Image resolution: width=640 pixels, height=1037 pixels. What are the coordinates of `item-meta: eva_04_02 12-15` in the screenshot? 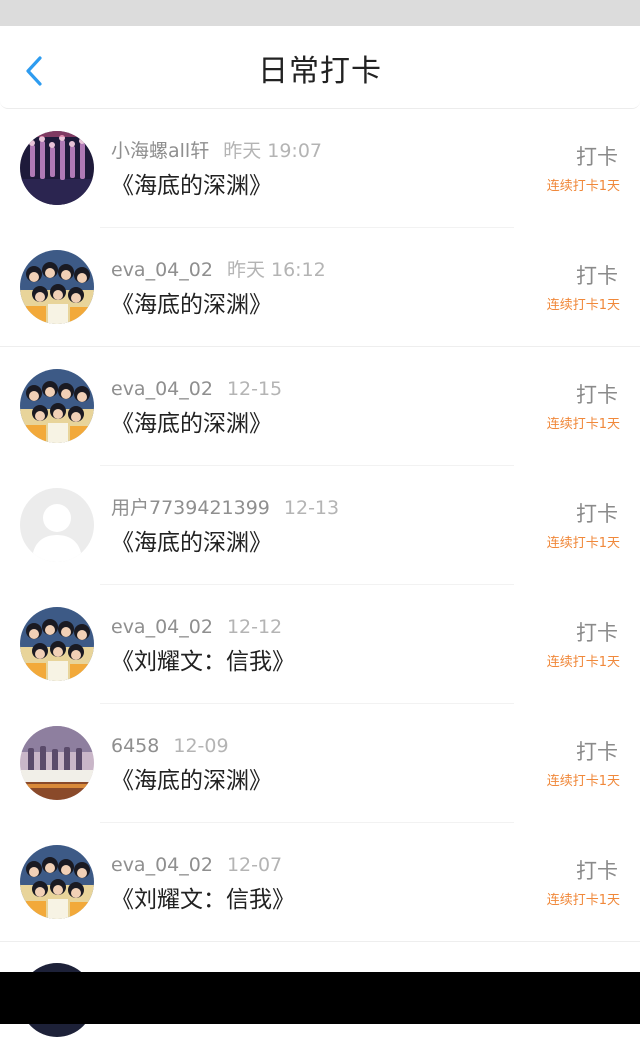 It's located at (196, 389).